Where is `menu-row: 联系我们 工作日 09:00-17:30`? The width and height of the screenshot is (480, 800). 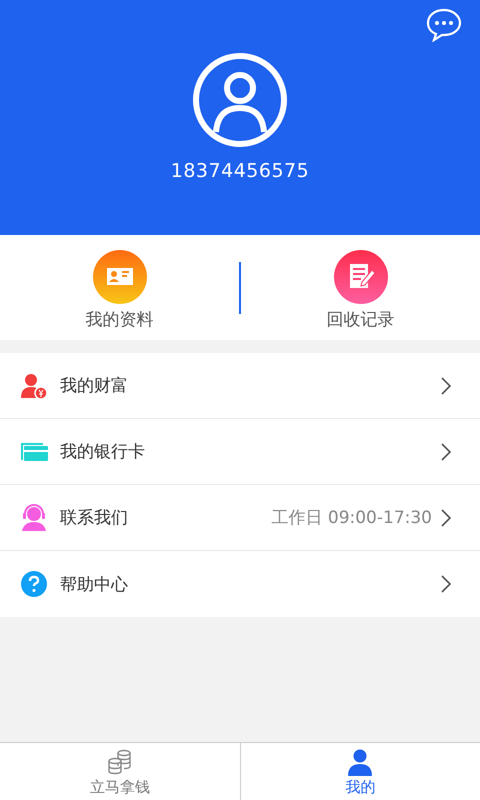
menu-row: 联系我们 工作日 09:00-17:30 is located at coordinates (240, 518).